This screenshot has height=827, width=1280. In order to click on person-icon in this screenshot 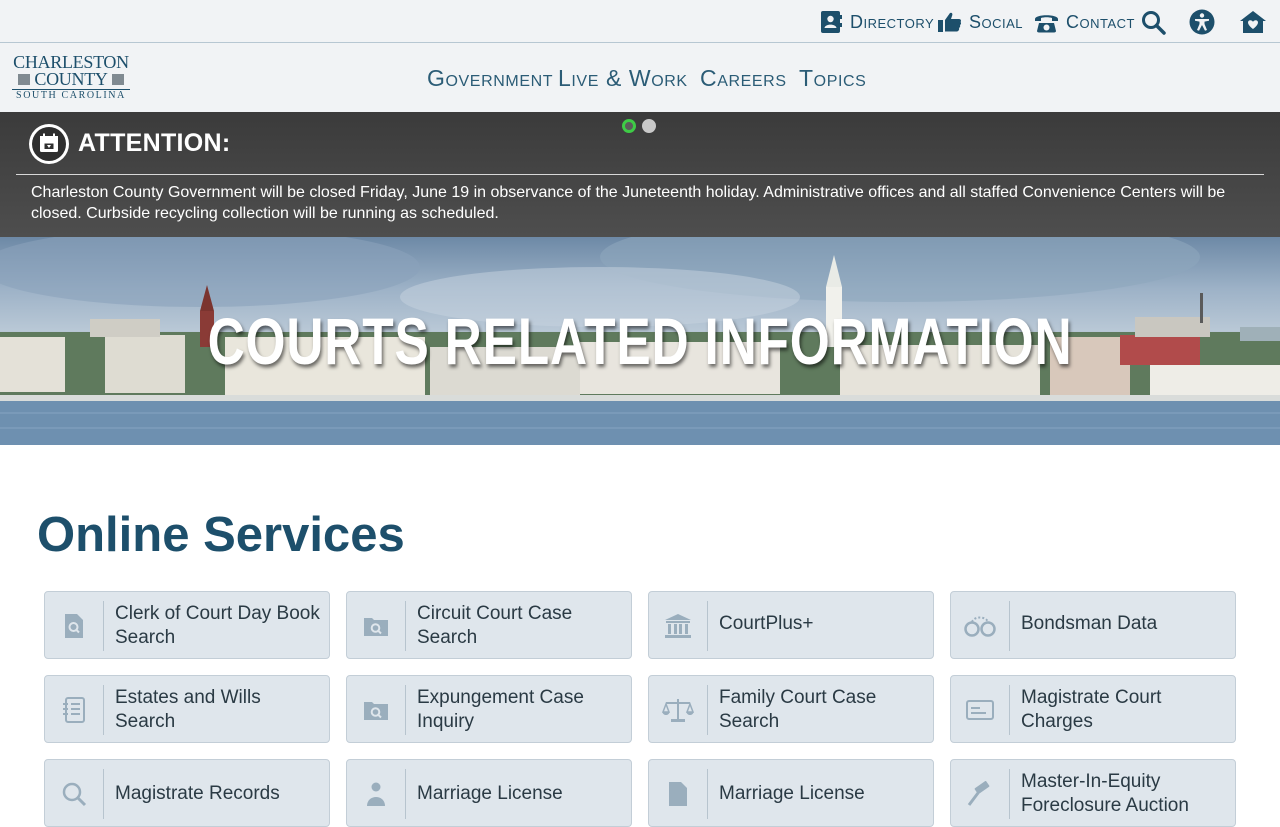, I will do `click(376, 794)`.